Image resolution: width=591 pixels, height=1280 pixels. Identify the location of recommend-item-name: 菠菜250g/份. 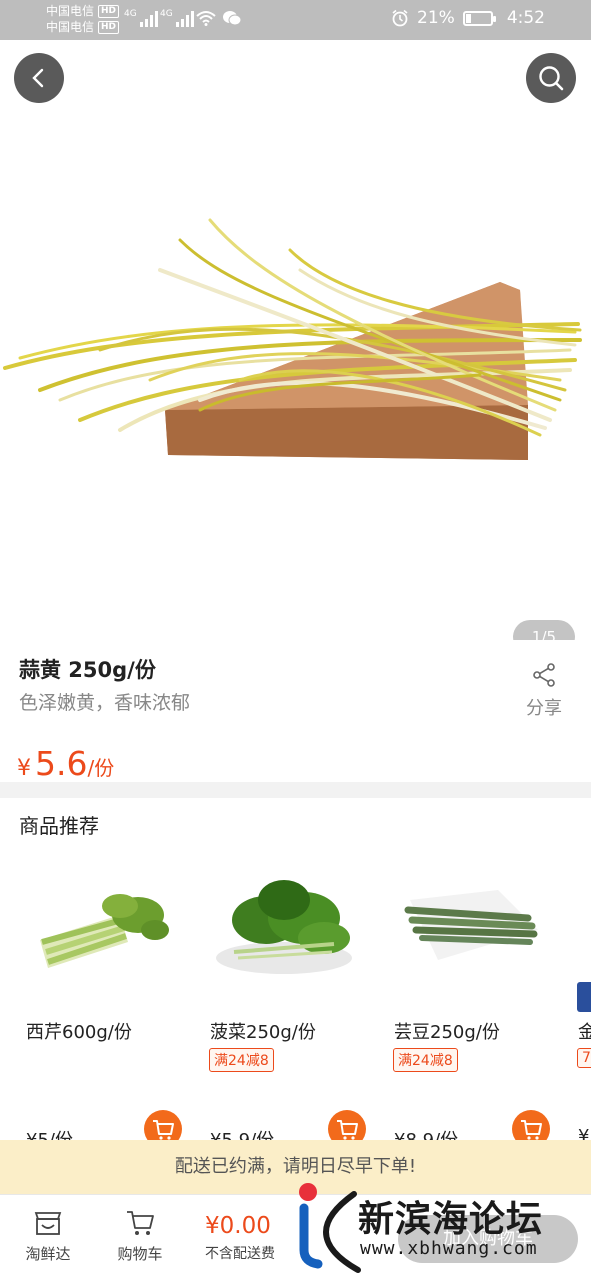
(263, 1032).